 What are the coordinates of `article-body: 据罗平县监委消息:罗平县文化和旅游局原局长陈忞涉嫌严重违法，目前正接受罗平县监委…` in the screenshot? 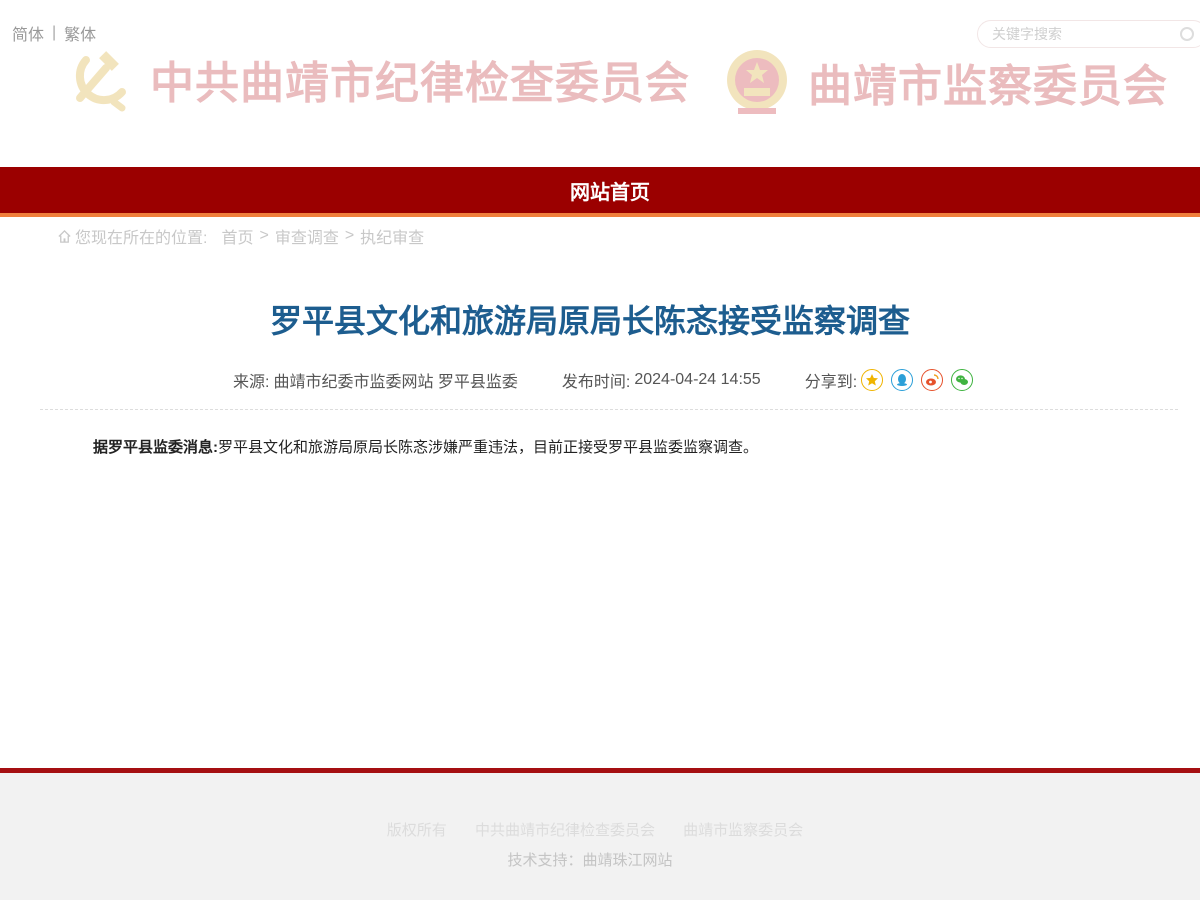 It's located at (425, 446).